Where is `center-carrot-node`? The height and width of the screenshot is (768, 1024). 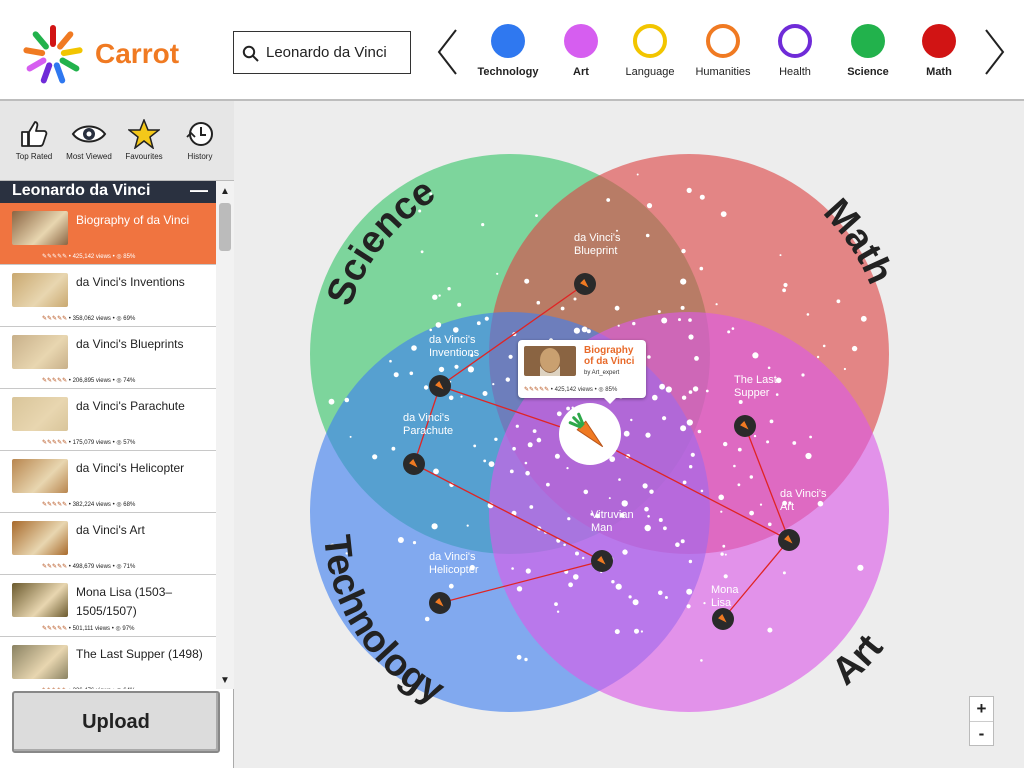
center-carrot-node is located at coordinates (590, 434).